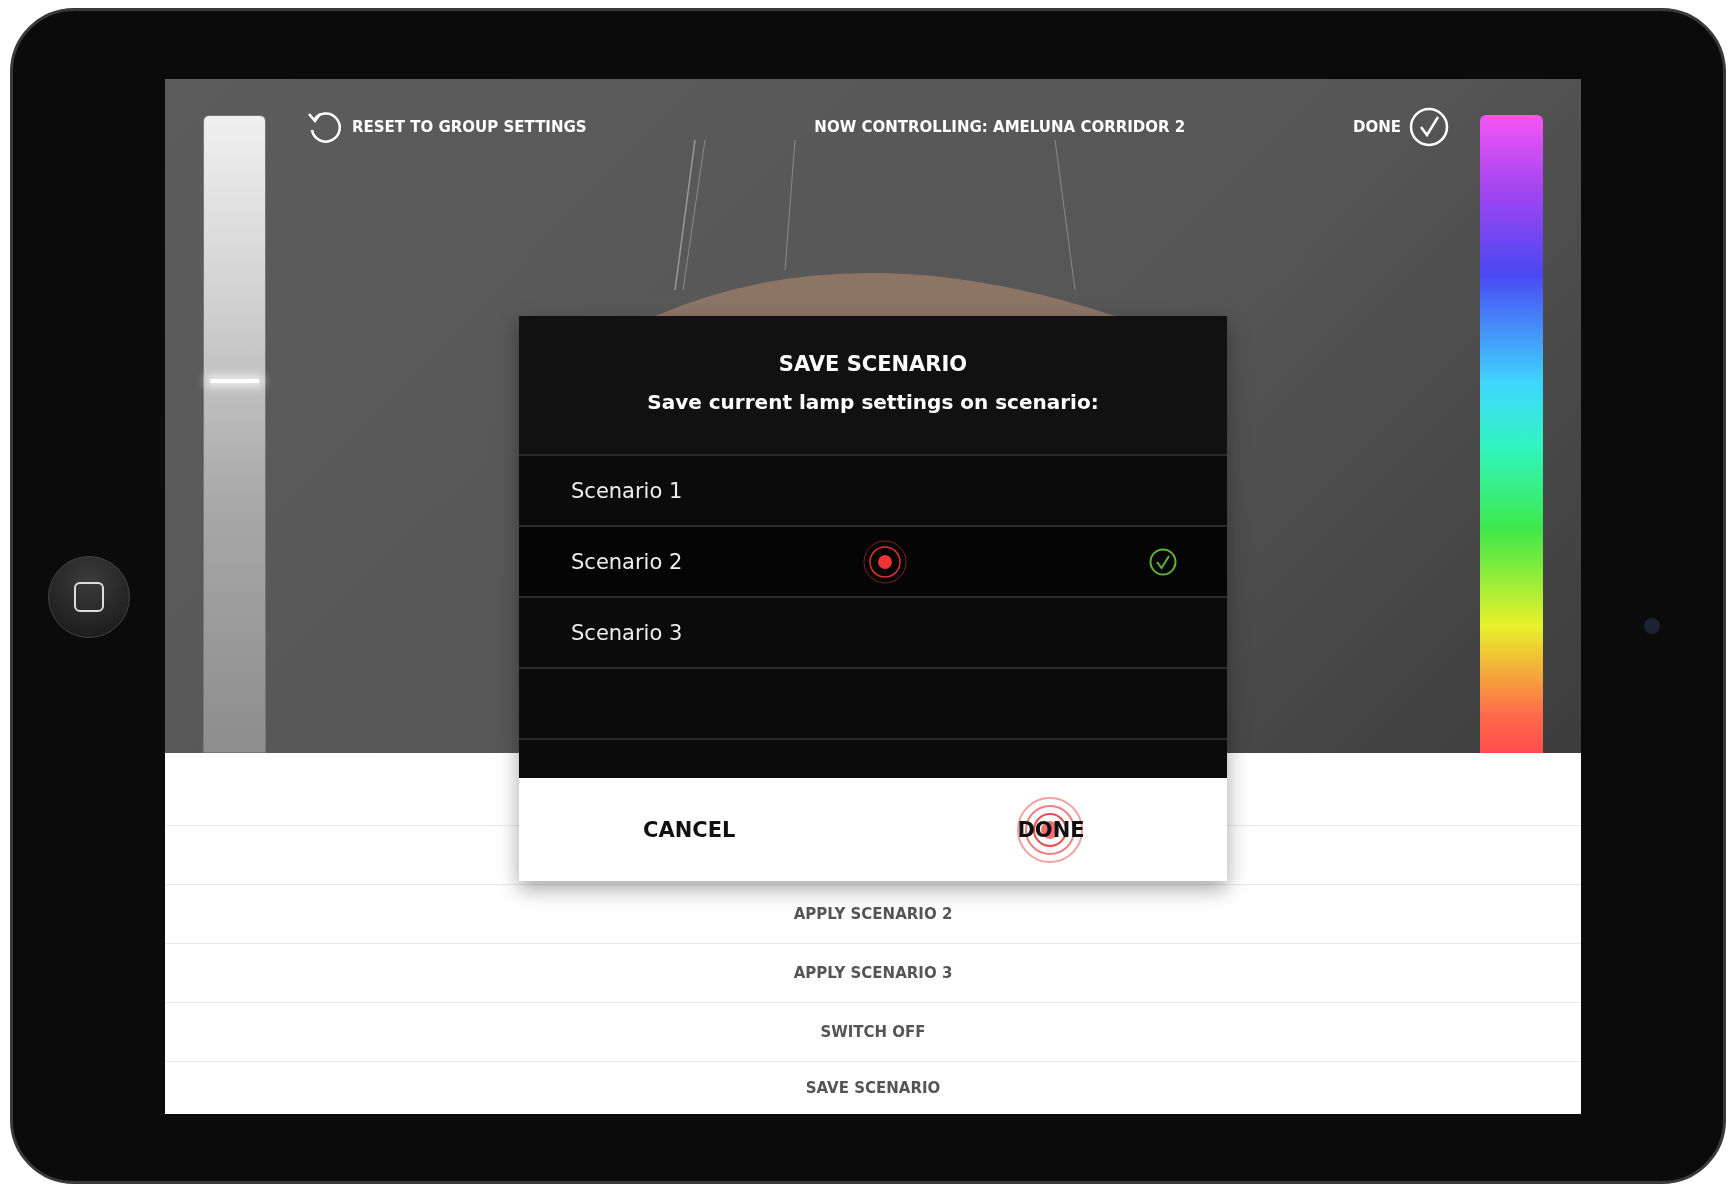  I want to click on action-button: APPLY SCENARIO 3, so click(873, 973).